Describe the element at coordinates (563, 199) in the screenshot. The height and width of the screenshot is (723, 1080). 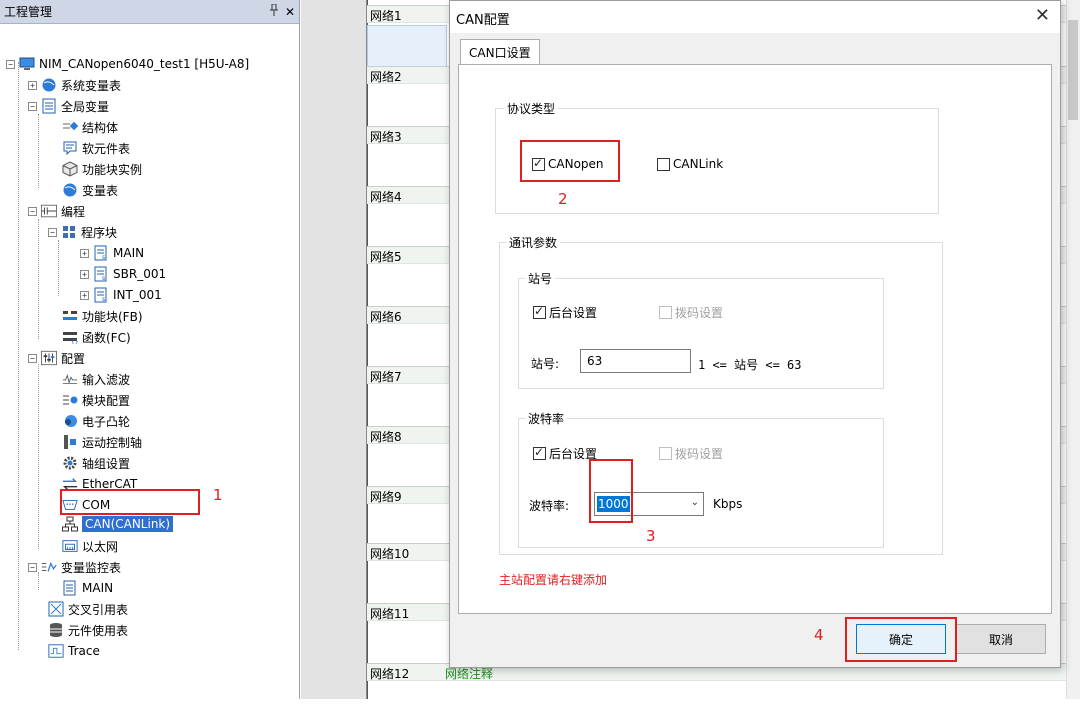
I see `annotation-2: 2` at that location.